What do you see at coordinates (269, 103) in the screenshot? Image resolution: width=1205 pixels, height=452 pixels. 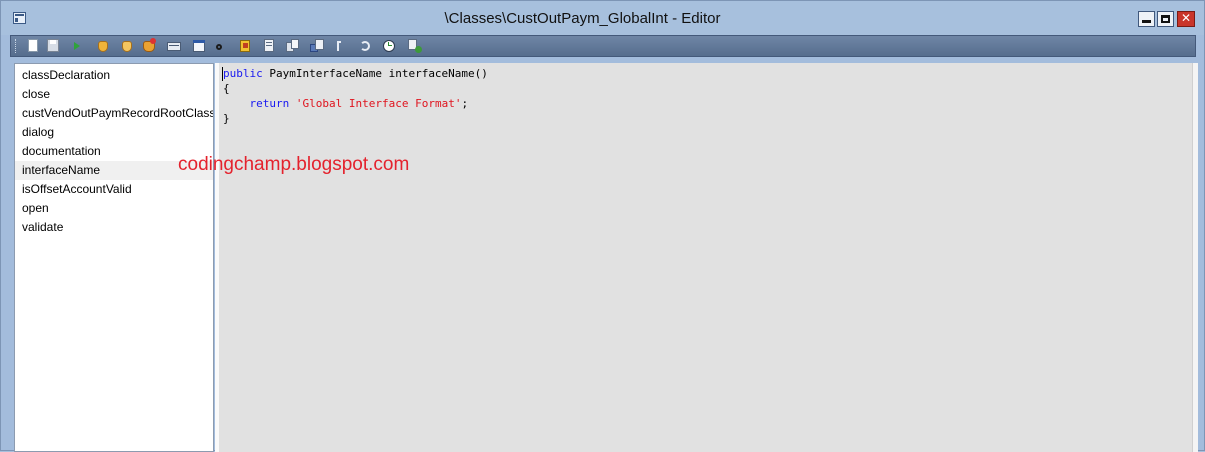 I see `code-keyword: return` at bounding box center [269, 103].